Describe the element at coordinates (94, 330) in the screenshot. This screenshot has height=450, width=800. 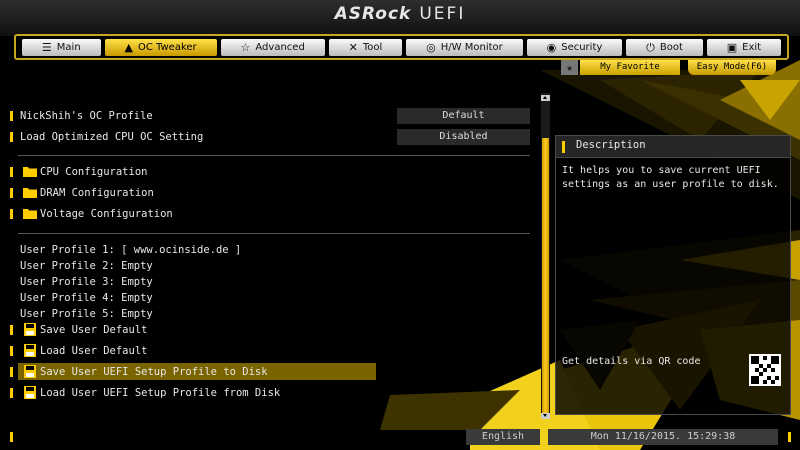
I see `action-label: Save User Default` at that location.